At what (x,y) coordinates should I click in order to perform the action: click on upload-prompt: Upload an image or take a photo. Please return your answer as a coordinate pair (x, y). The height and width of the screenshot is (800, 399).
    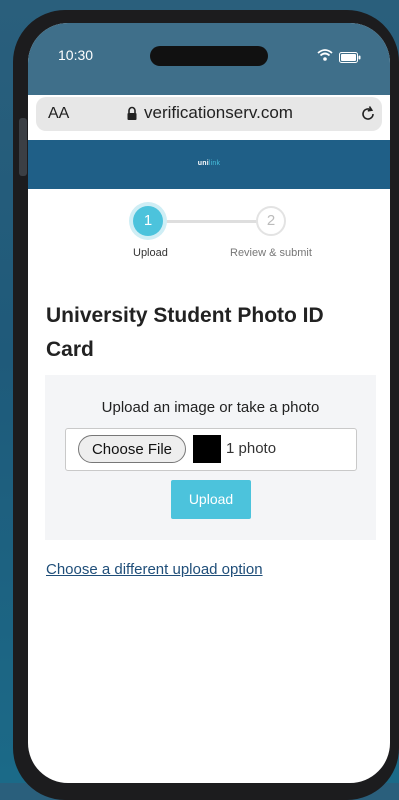
    Looking at the image, I should click on (210, 407).